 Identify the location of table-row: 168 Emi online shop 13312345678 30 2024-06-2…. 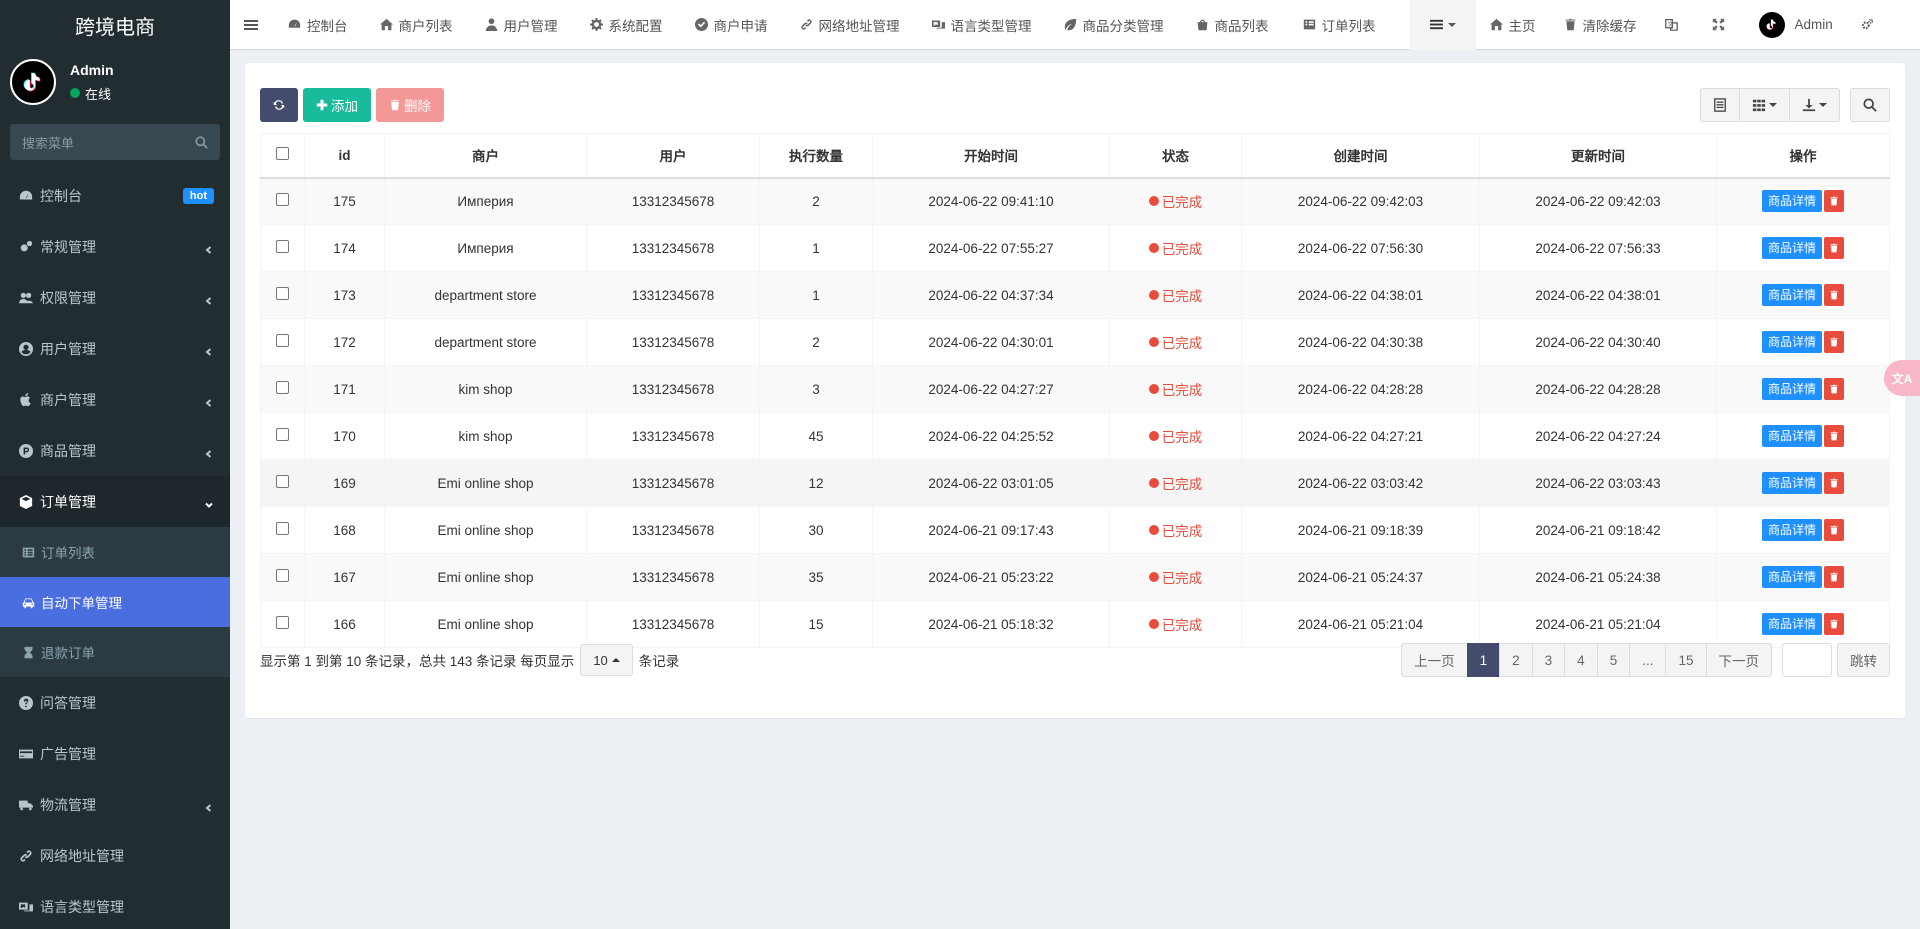
(1075, 530).